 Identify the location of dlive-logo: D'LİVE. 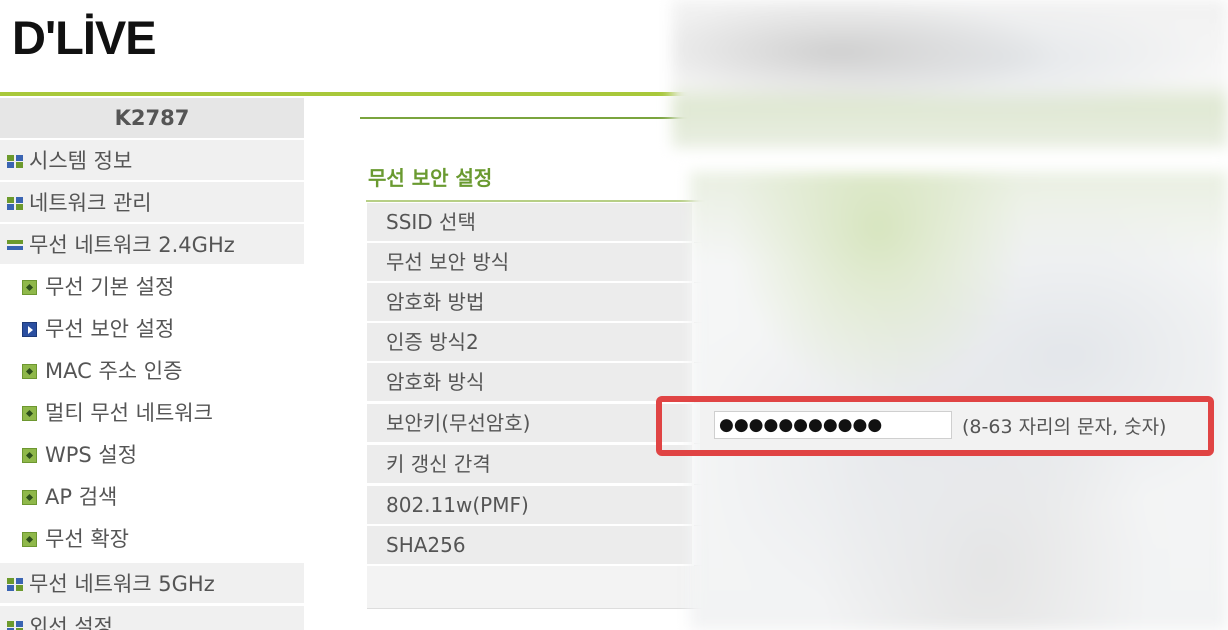
(84, 37).